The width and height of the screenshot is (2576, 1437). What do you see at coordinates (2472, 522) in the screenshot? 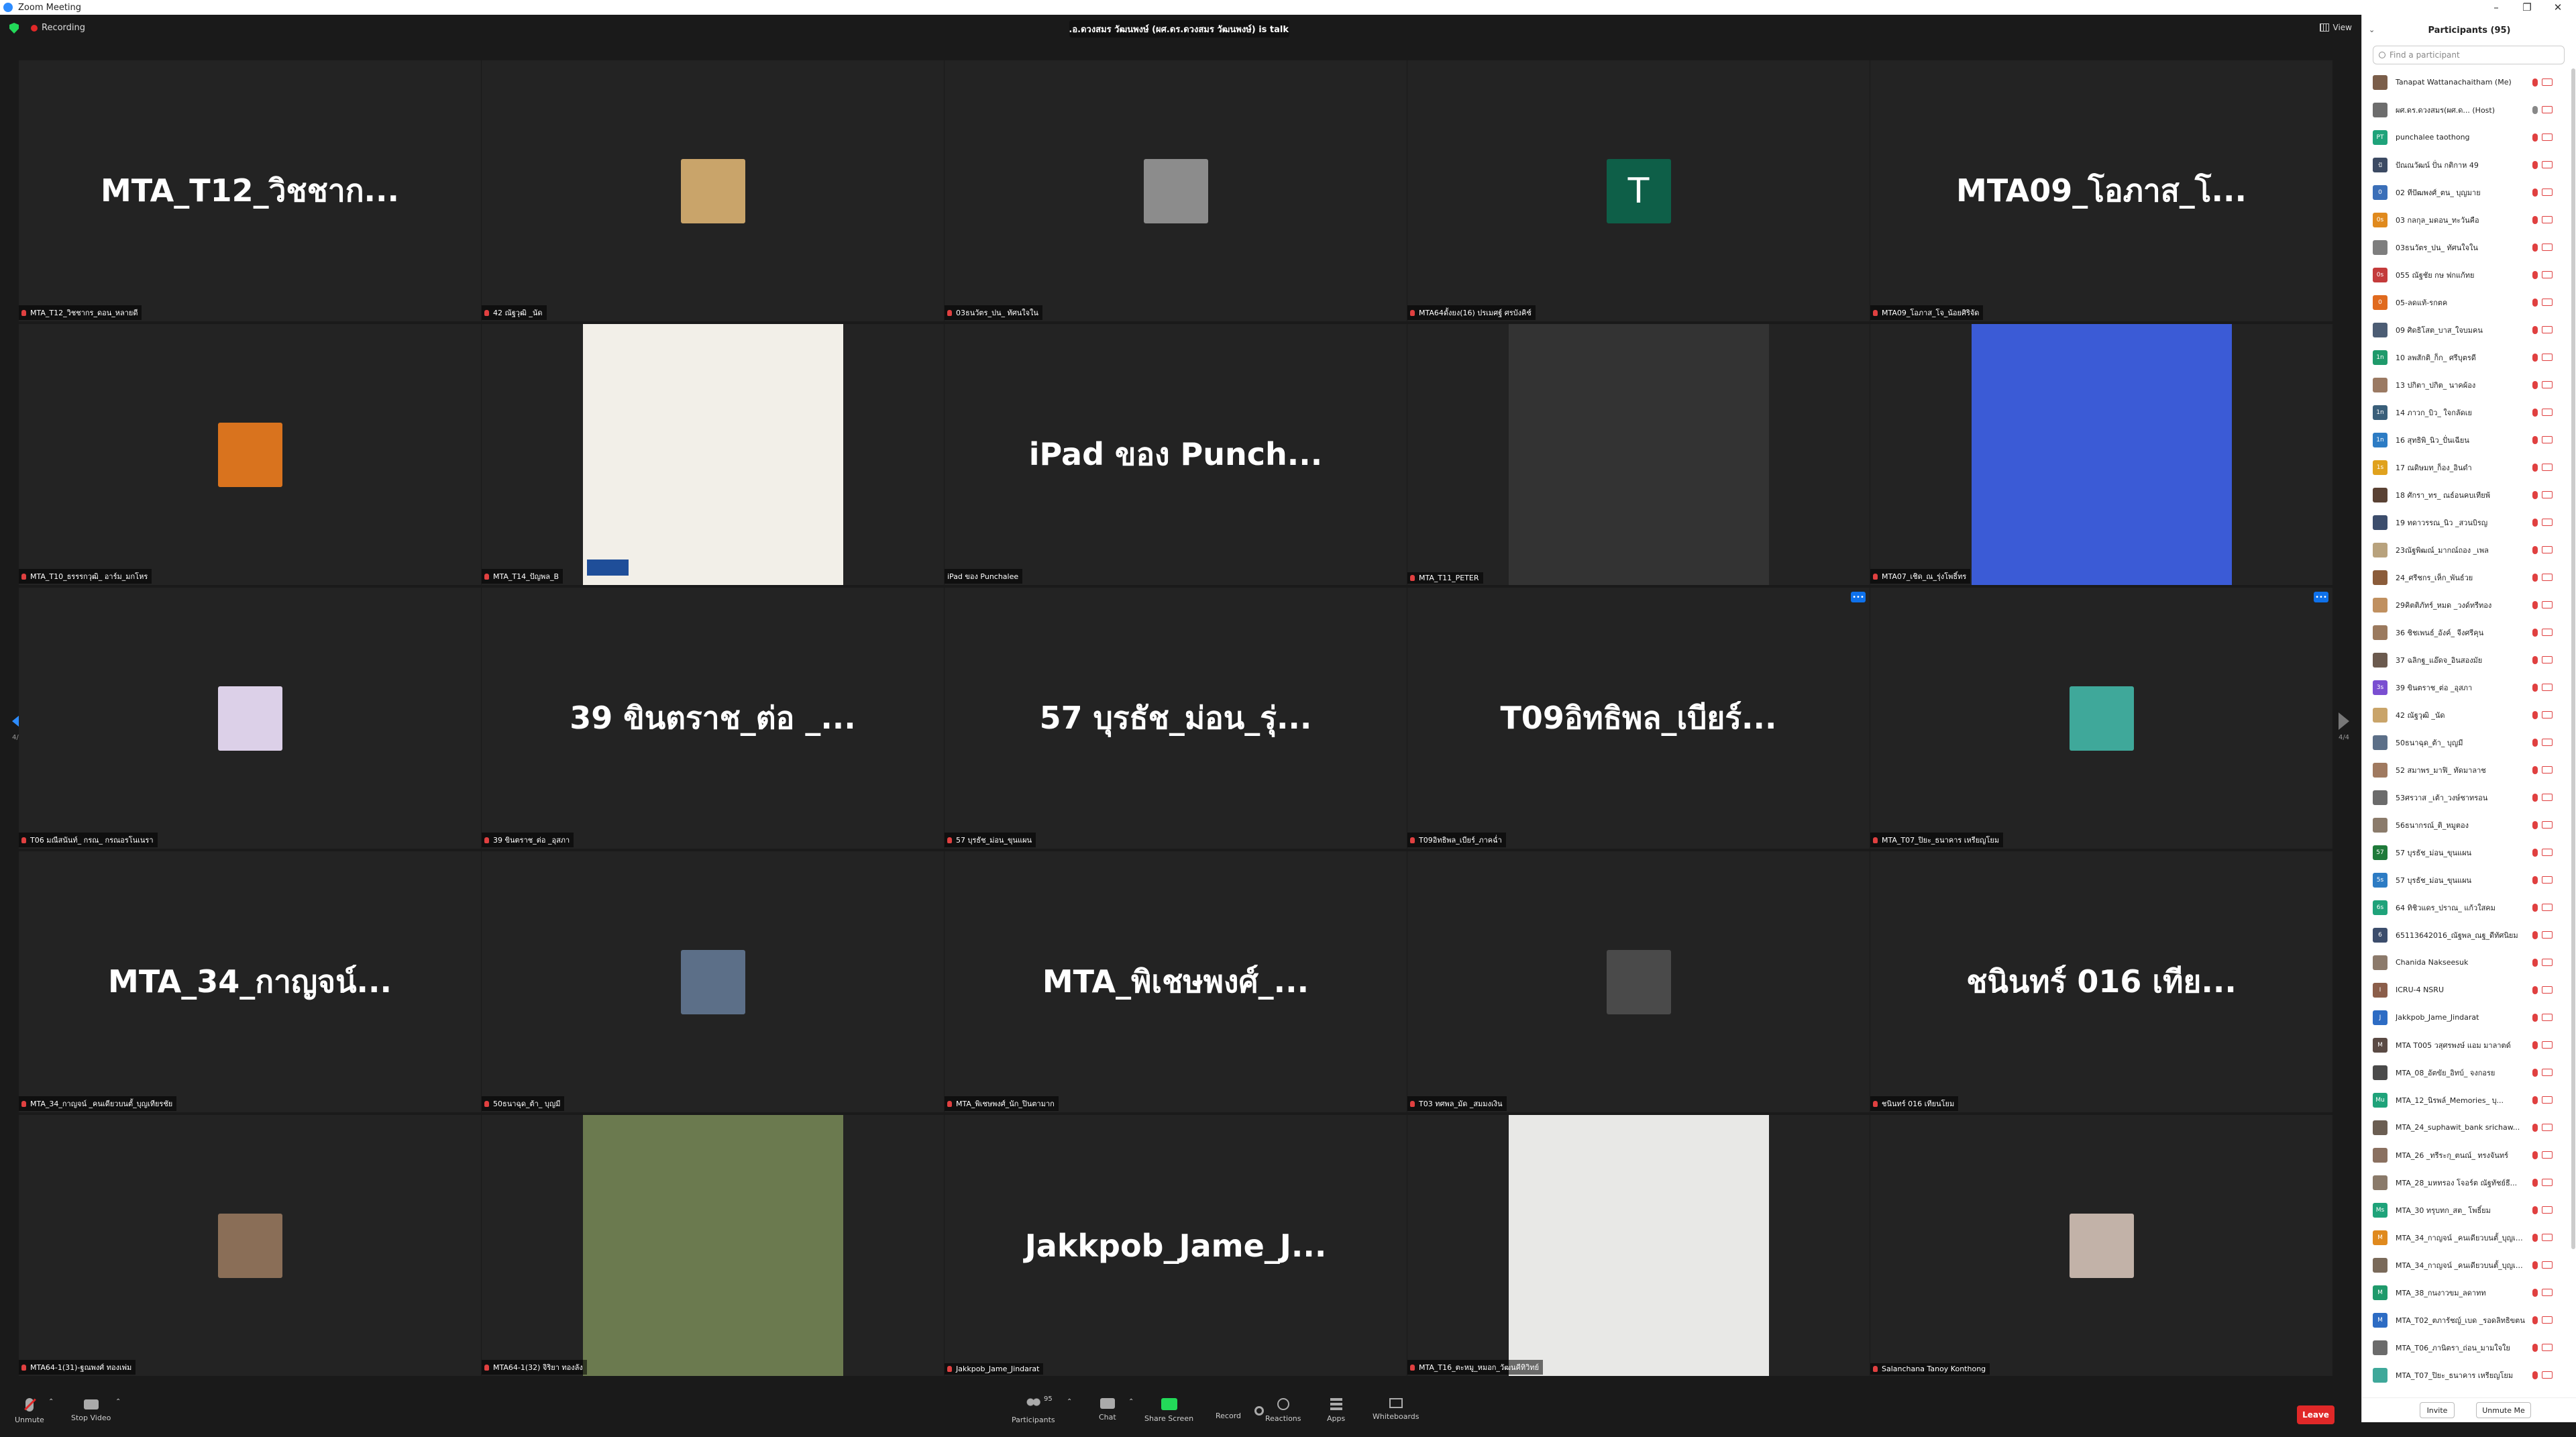
I see `participant-row: 19 ทดาวรรณ_นิว _สวนบิรญ` at bounding box center [2472, 522].